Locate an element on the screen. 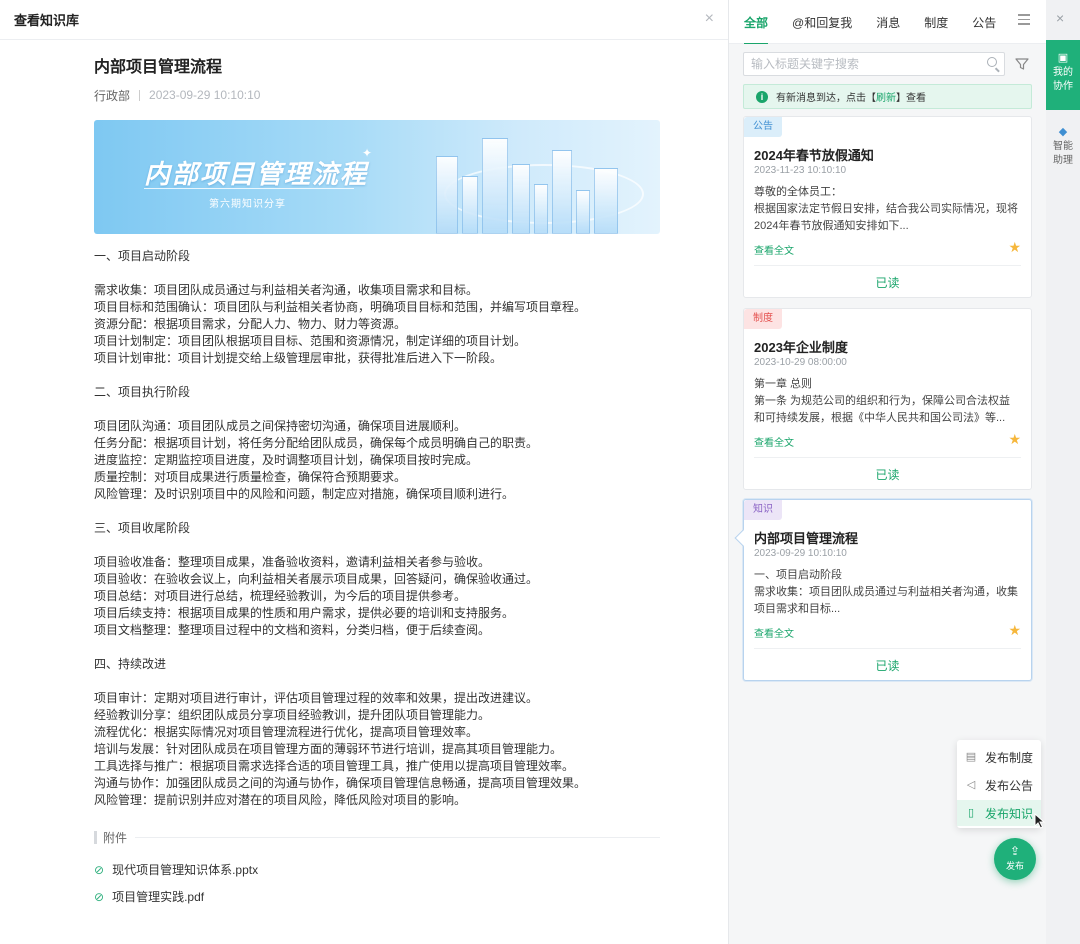 The width and height of the screenshot is (1080, 944). card-title: 2024年春节放假通知 is located at coordinates (814, 154).